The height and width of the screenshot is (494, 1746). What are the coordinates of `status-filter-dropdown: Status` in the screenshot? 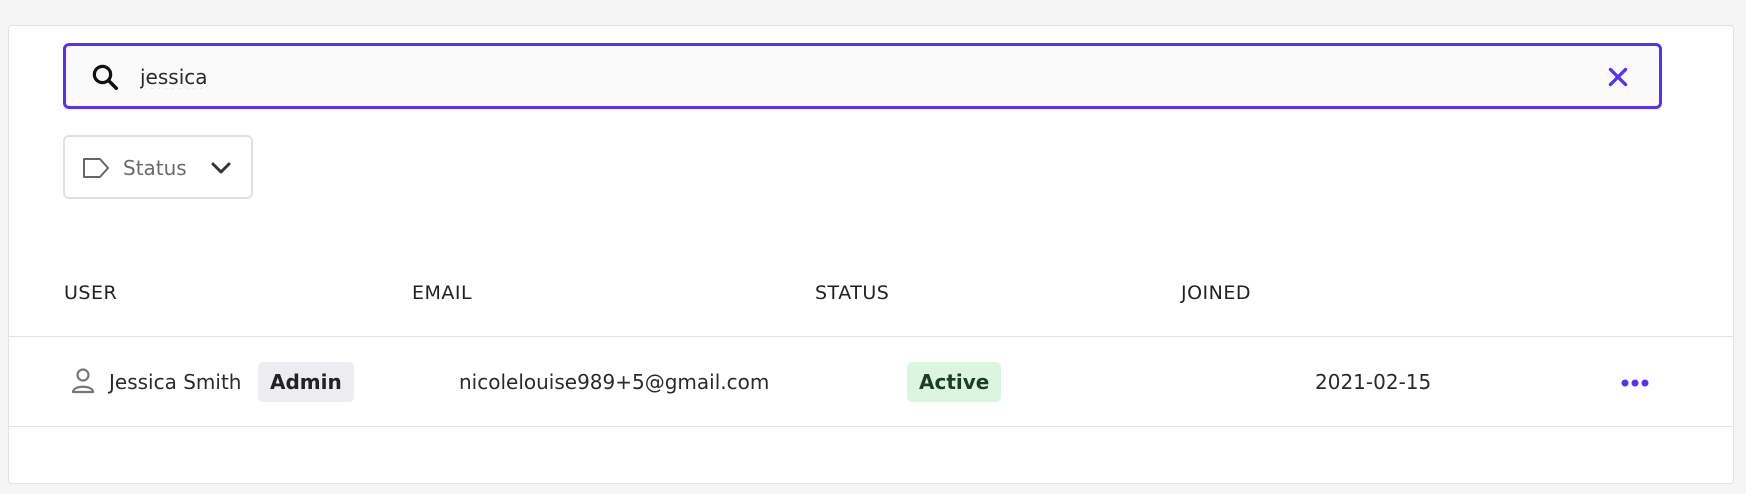 It's located at (158, 167).